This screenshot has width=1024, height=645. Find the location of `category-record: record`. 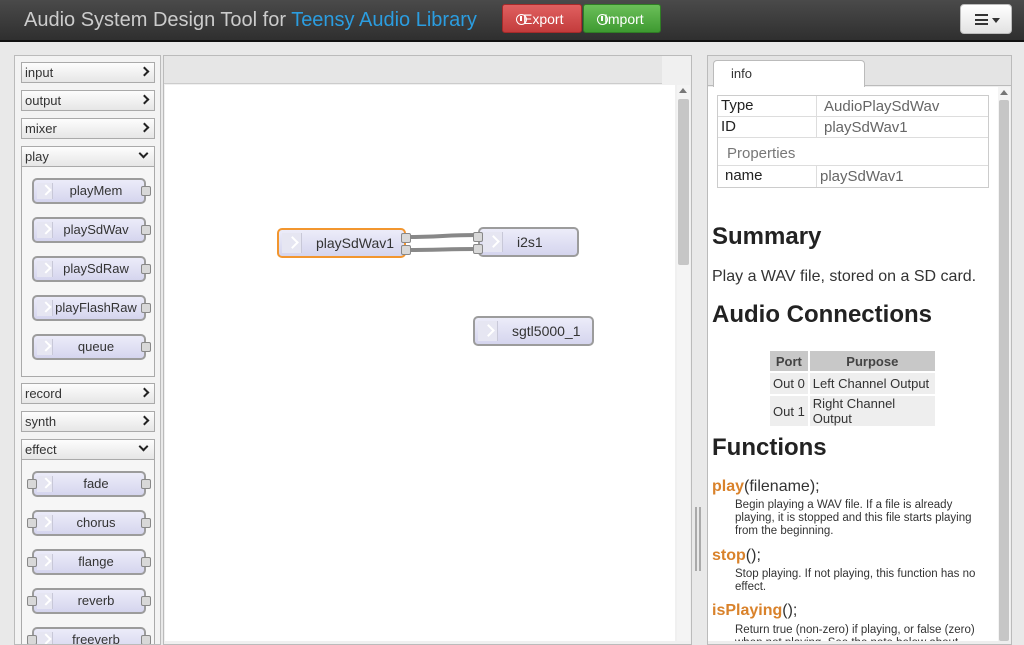

category-record: record is located at coordinates (88, 393).